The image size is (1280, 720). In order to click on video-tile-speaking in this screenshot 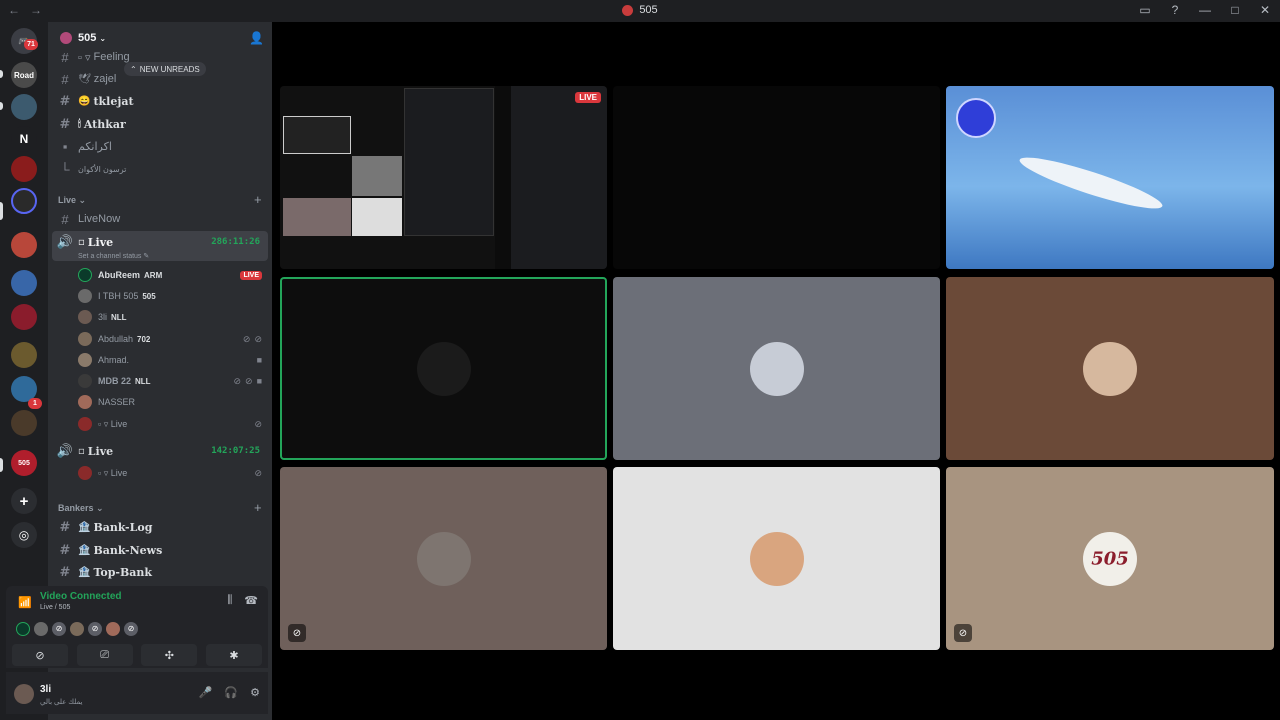, I will do `click(443, 368)`.